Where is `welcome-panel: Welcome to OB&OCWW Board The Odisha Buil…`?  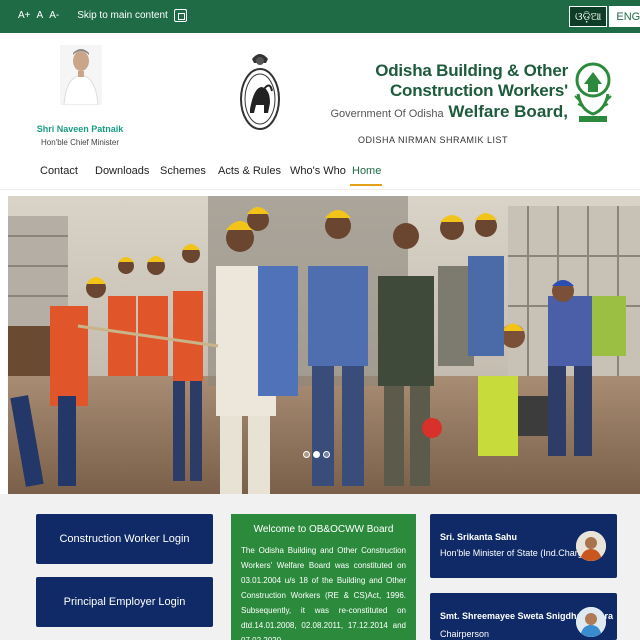 welcome-panel: Welcome to OB&OCWW Board The Odisha Buil… is located at coordinates (323, 577).